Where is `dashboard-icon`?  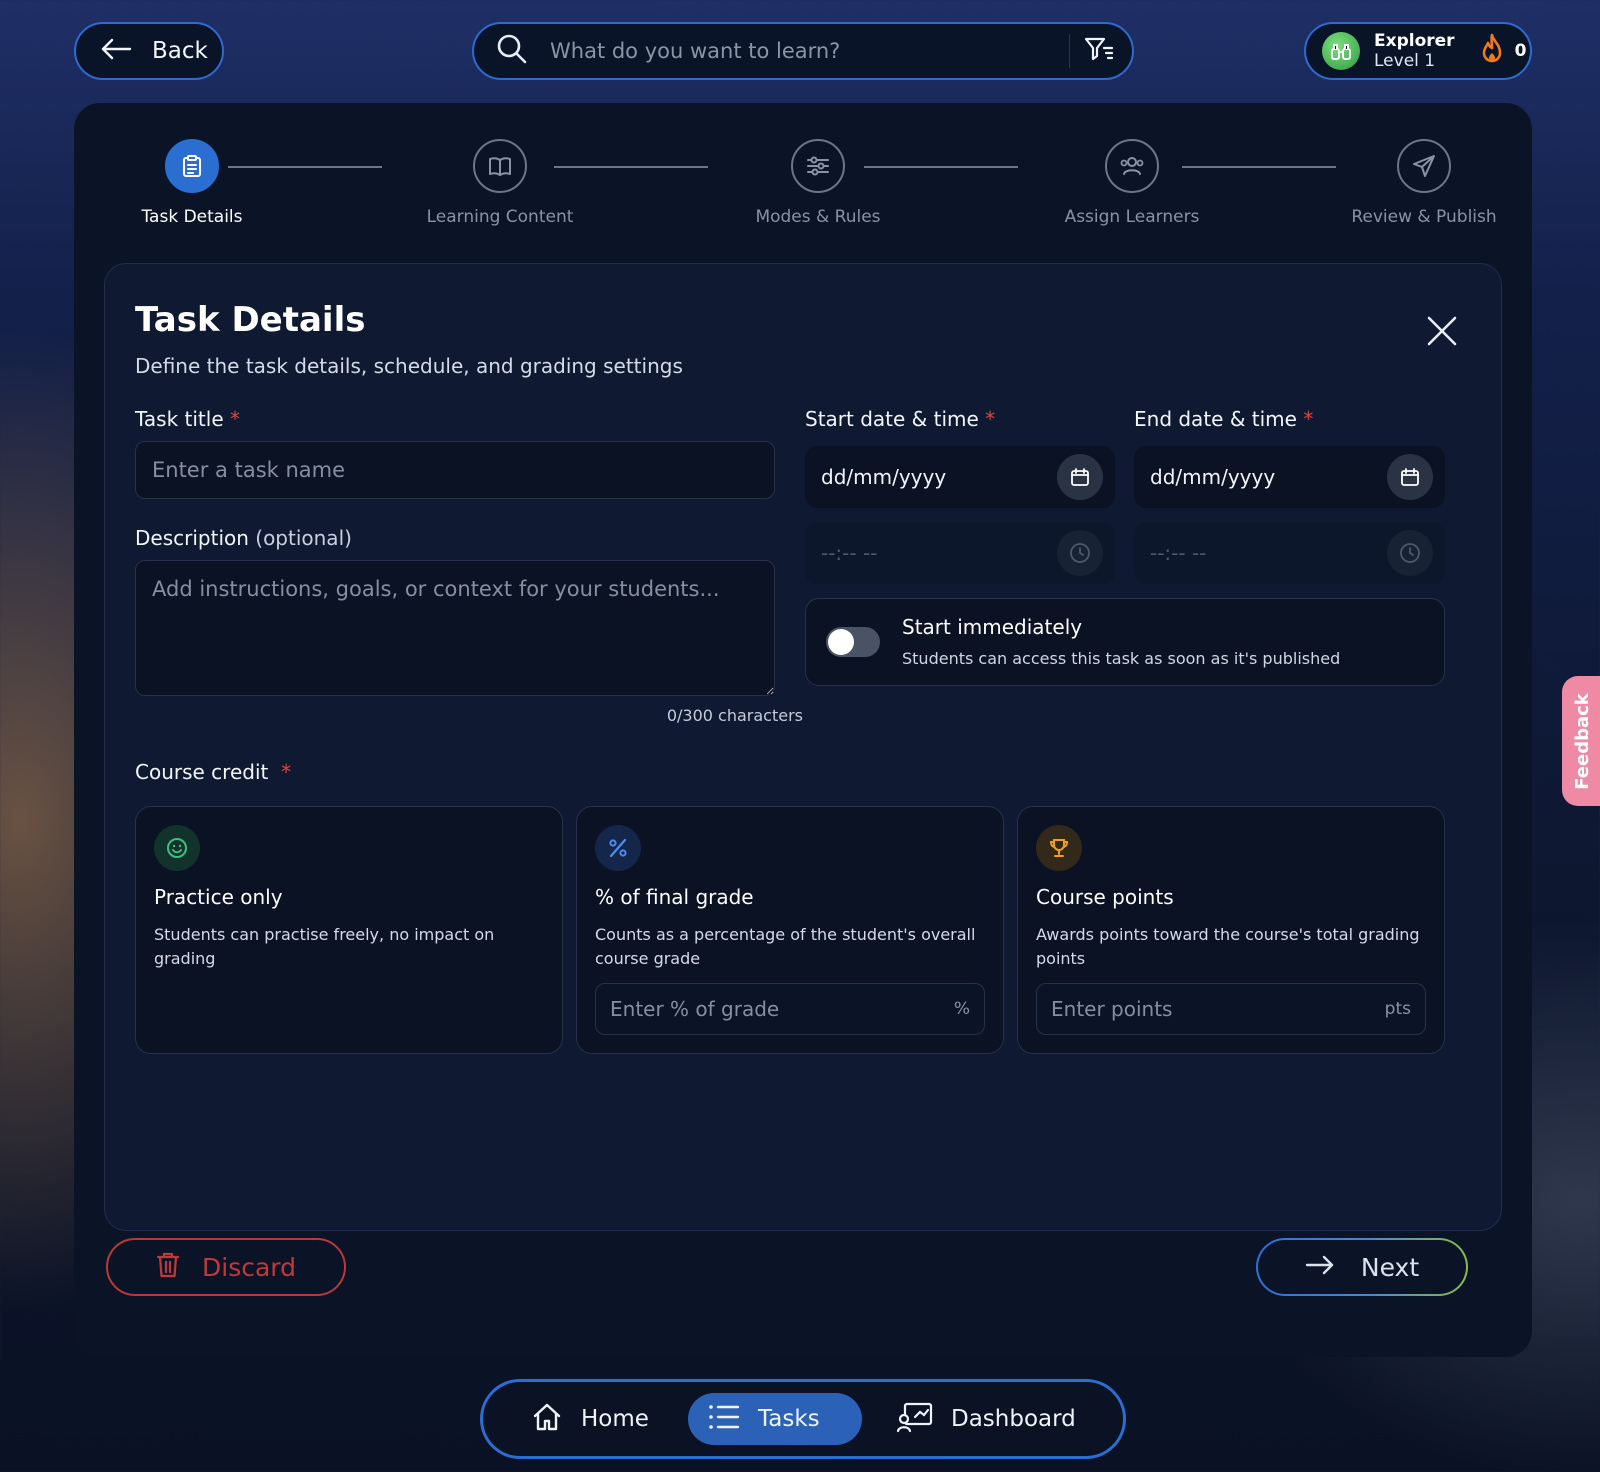 dashboard-icon is located at coordinates (914, 1419).